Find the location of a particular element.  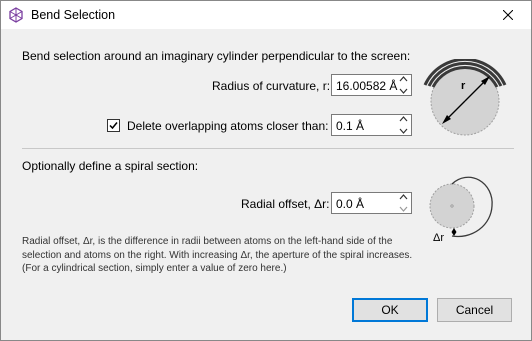

radius-symbol: r is located at coordinates (463, 86).